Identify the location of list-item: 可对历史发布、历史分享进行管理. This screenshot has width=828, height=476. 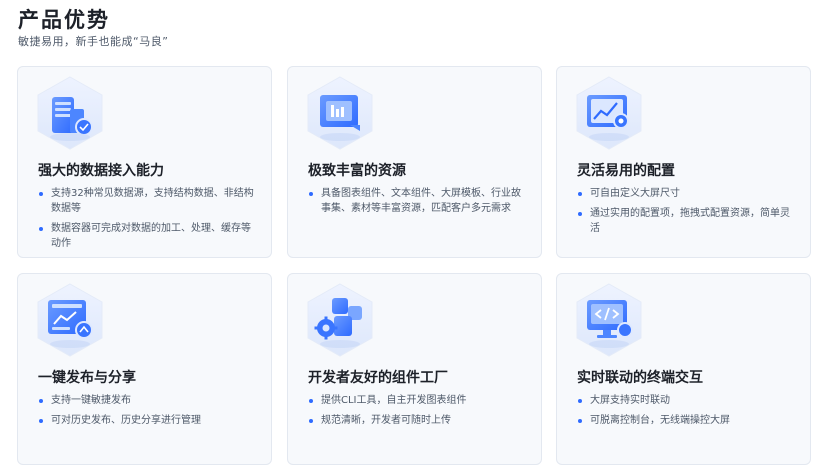
(149, 420).